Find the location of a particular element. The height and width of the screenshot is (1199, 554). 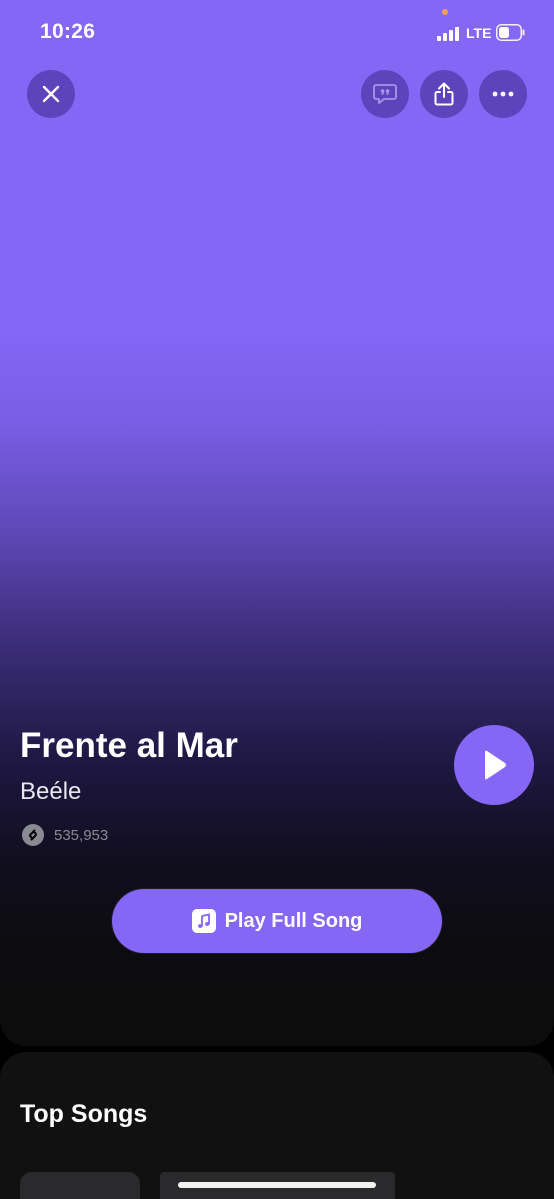

signal-strength-icon is located at coordinates (449, 34).